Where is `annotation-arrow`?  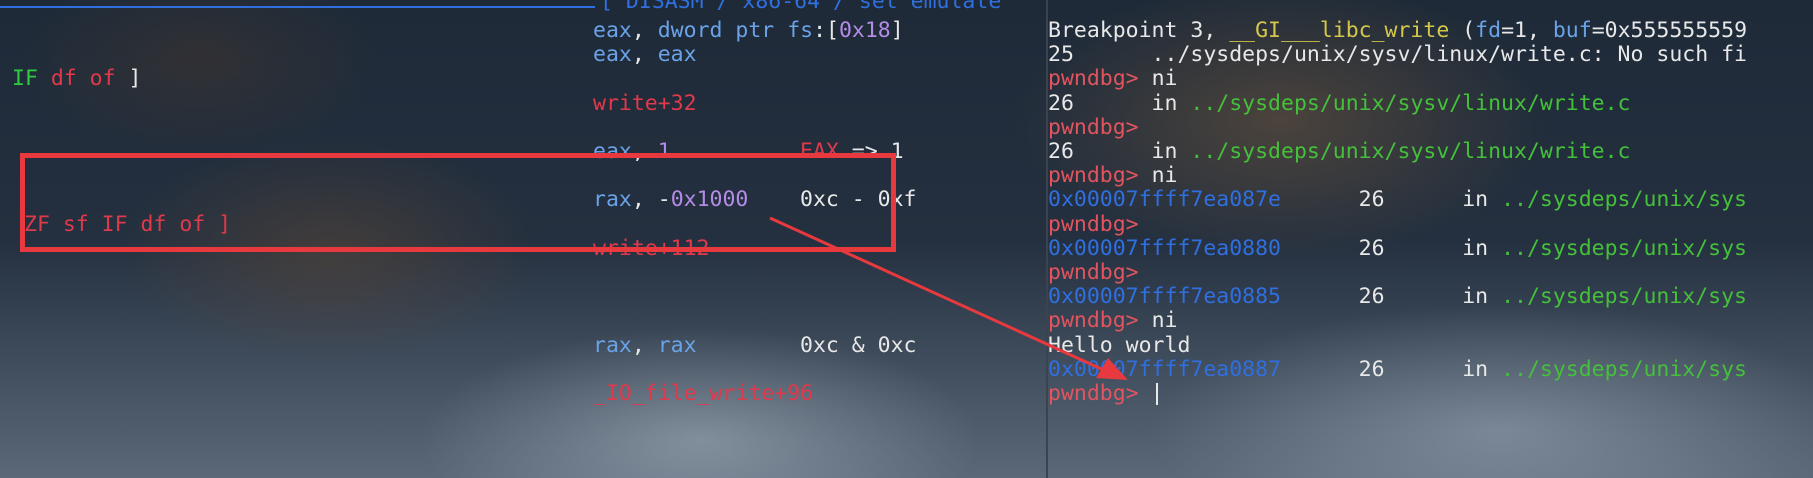 annotation-arrow is located at coordinates (948, 298).